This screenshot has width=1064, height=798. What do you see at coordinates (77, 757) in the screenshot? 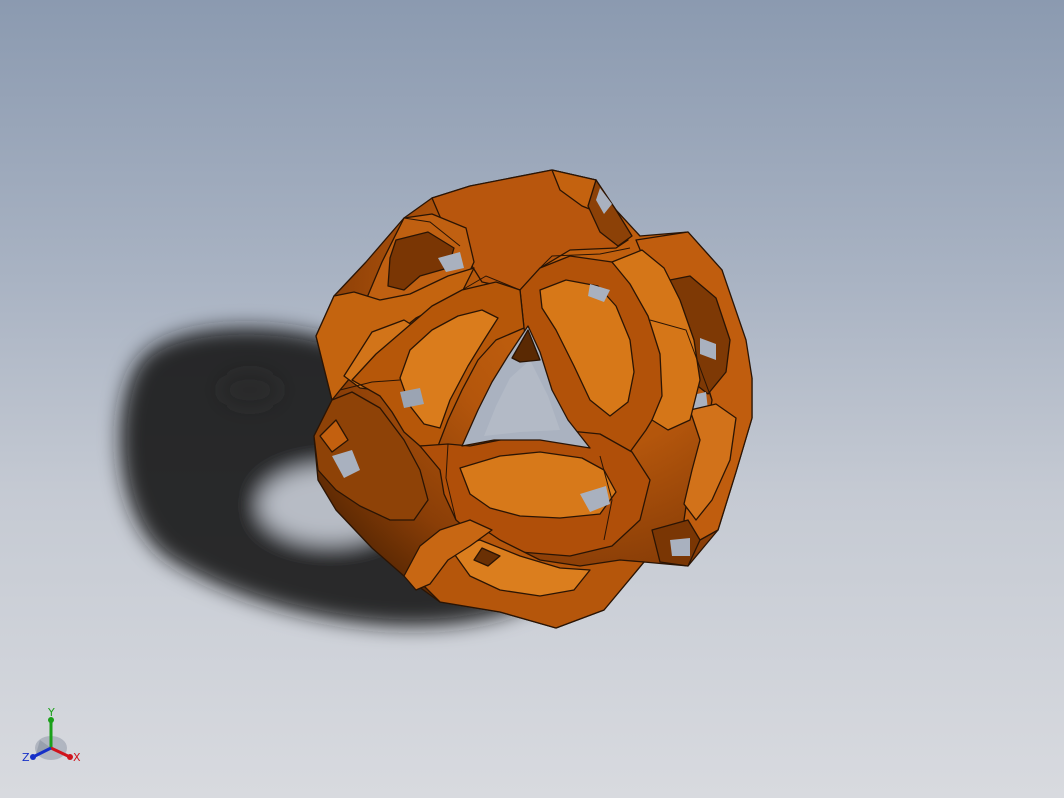
I see `x-axis-label: X` at bounding box center [77, 757].